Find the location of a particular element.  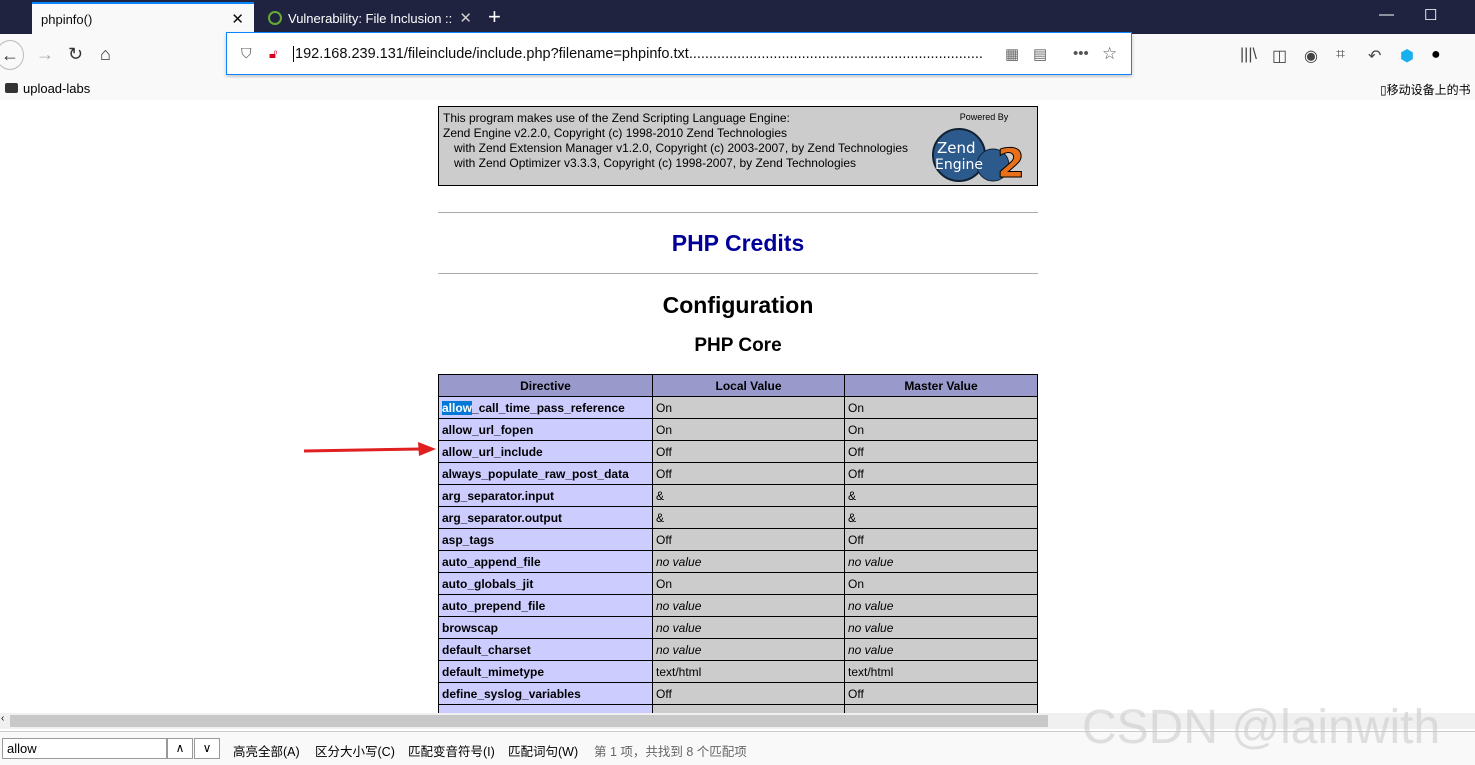

home-button: ⌂ is located at coordinates (105, 54).